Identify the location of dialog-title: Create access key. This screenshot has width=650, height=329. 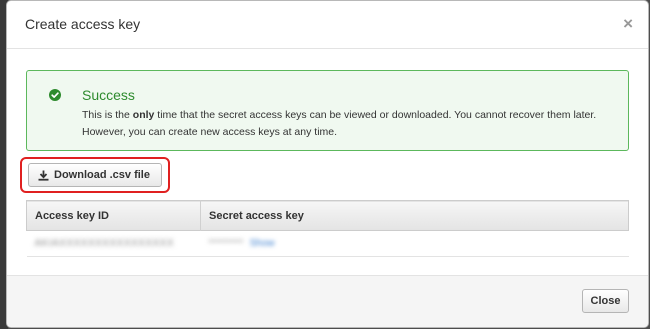
(83, 24).